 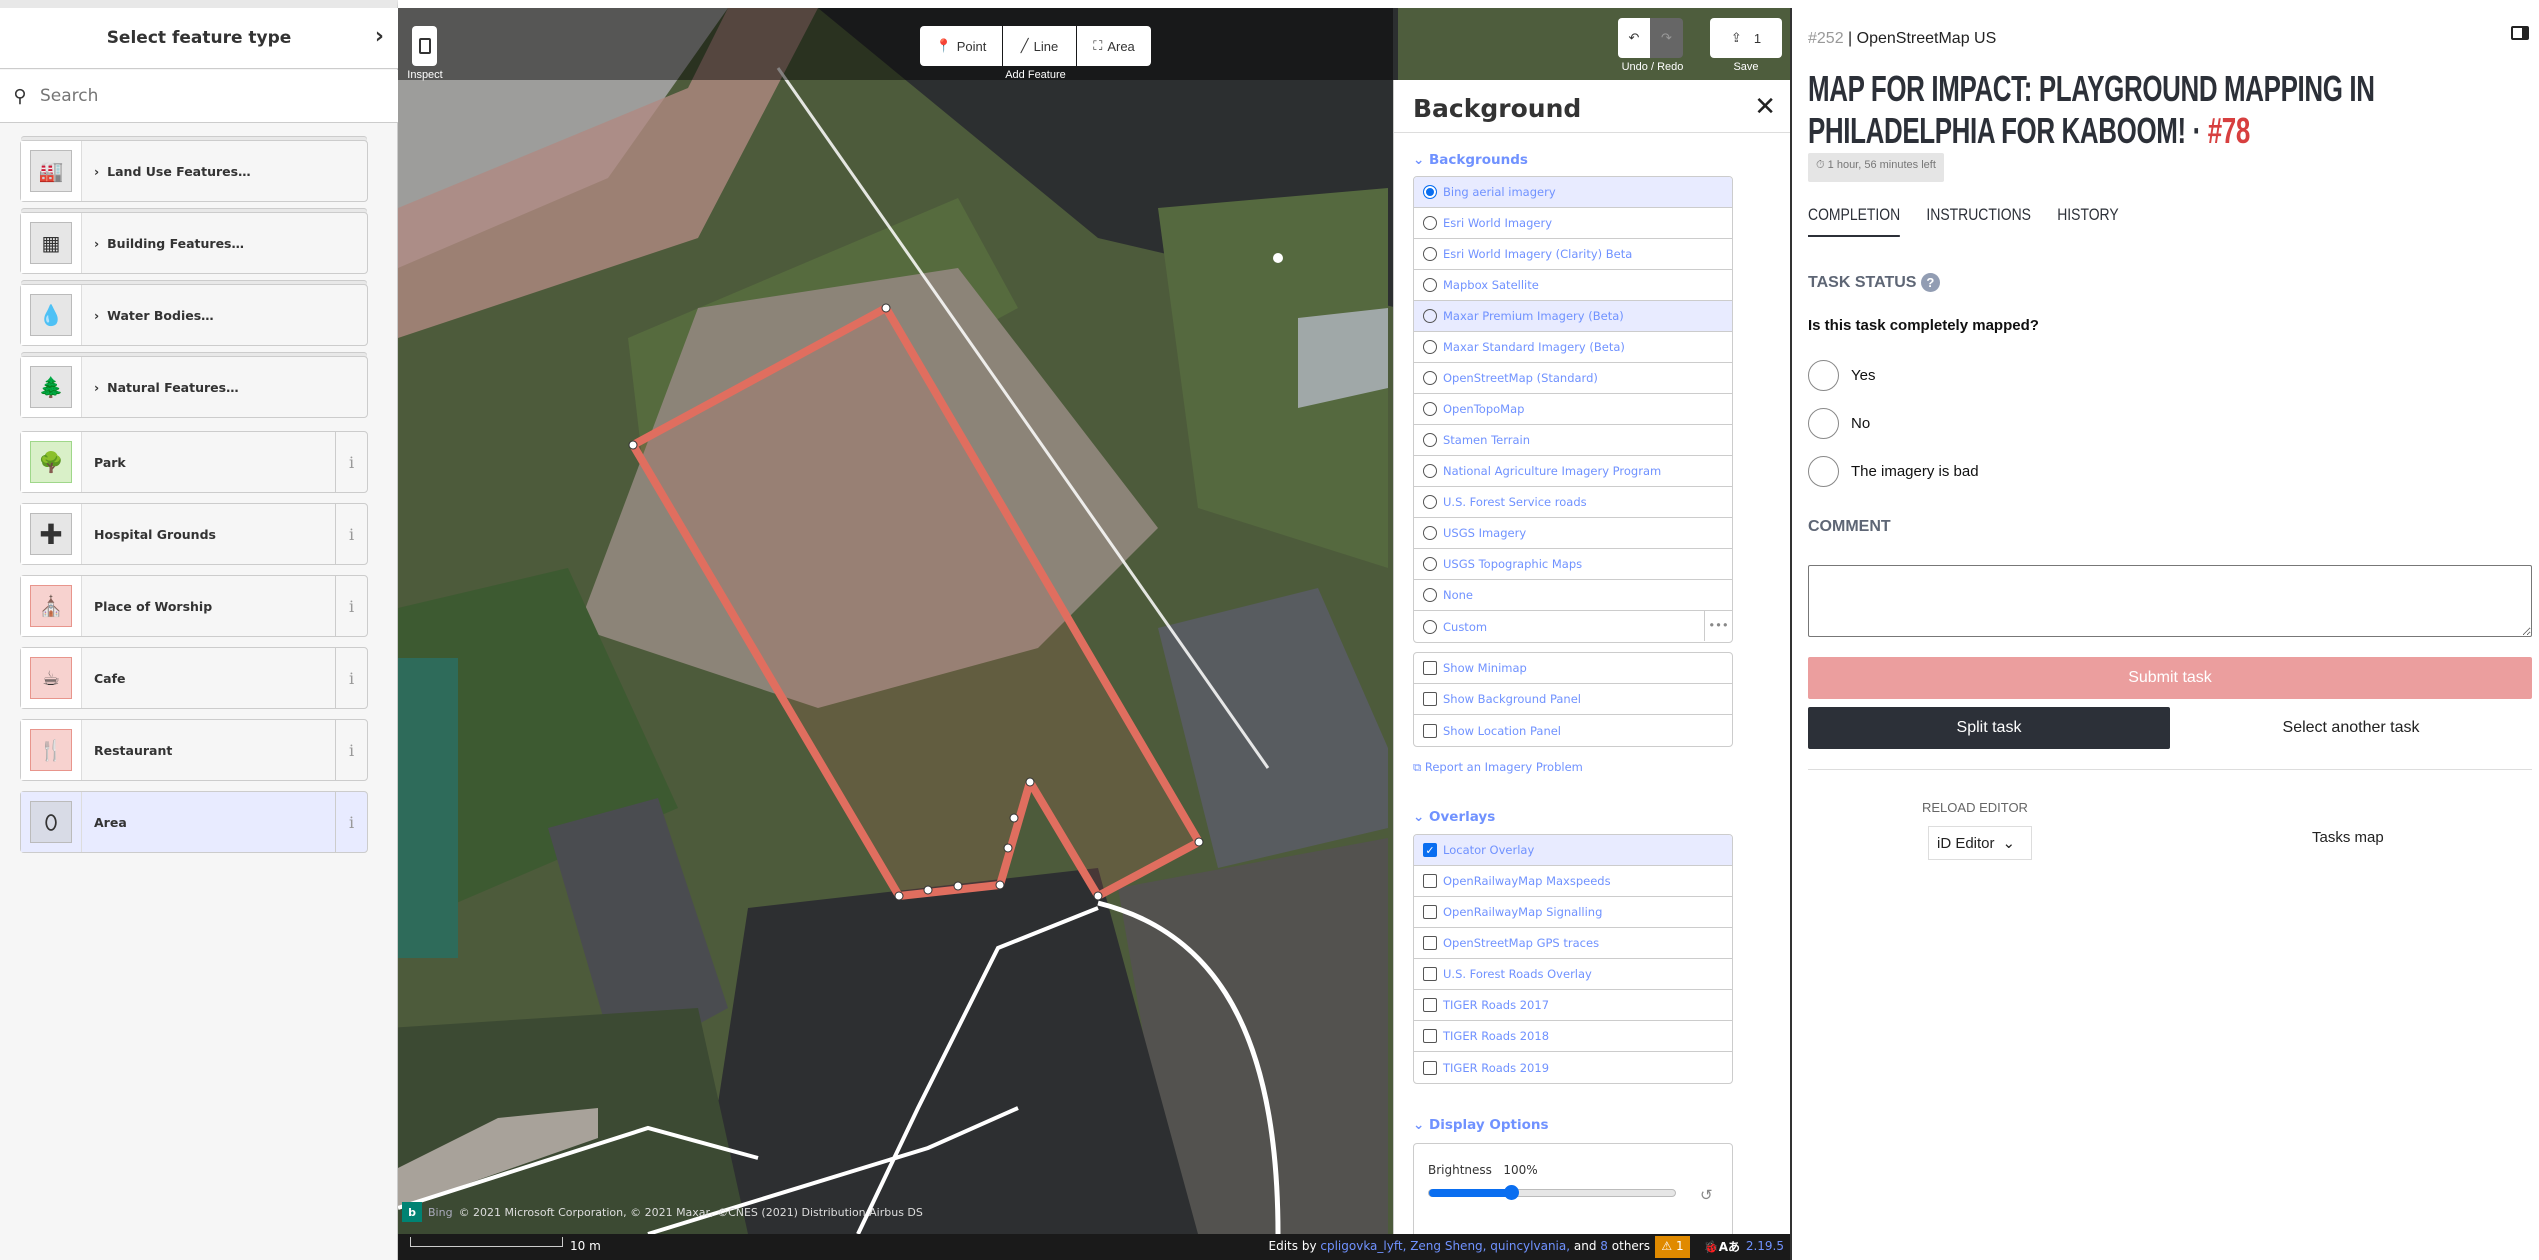 What do you see at coordinates (1573, 730) in the screenshot?
I see `background-panel-option: Show Location Panel` at bounding box center [1573, 730].